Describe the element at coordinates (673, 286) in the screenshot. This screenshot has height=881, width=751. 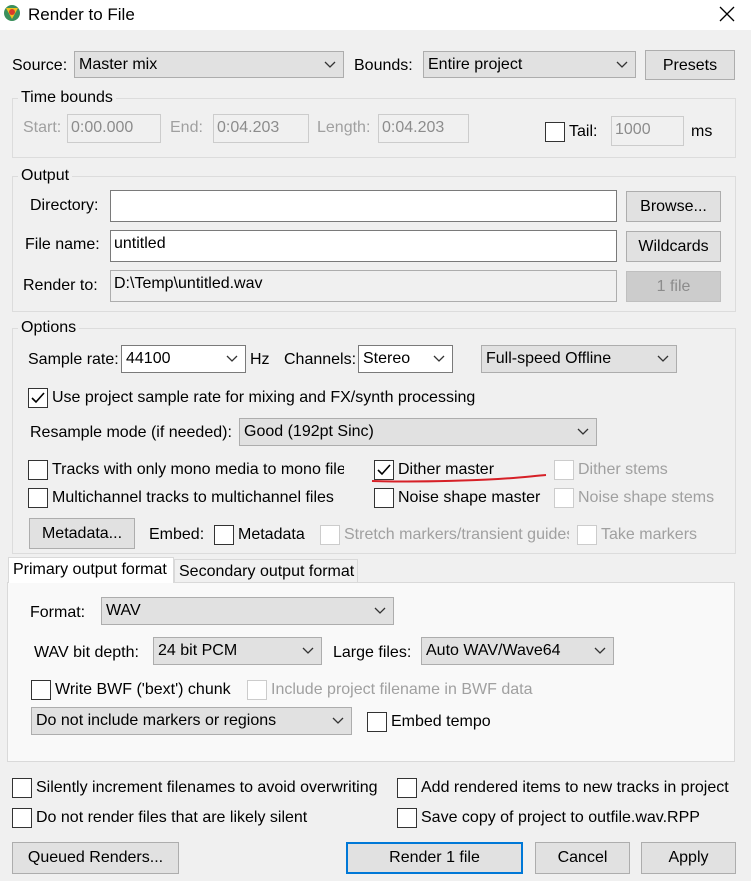
I see `file-count-button: 1 file` at that location.